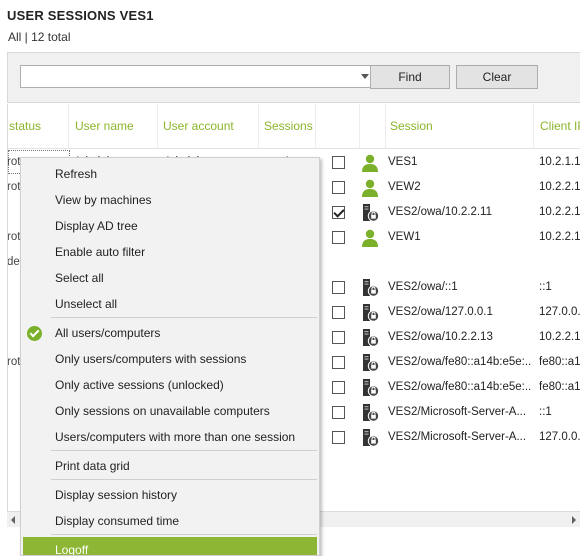 This screenshot has height=556, width=580. Describe the element at coordinates (117, 521) in the screenshot. I see `menu-item-label: Display consumed time` at that location.